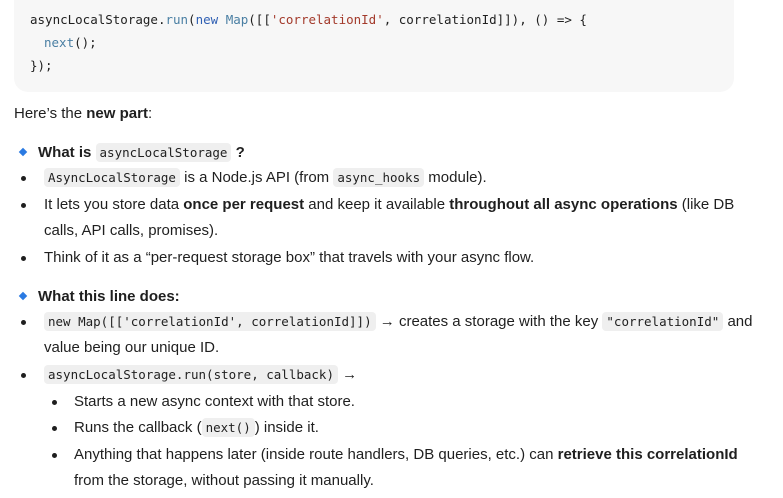 Image resolution: width=783 pixels, height=498 pixels. I want to click on bullet-text: ) inside it., so click(286, 427).